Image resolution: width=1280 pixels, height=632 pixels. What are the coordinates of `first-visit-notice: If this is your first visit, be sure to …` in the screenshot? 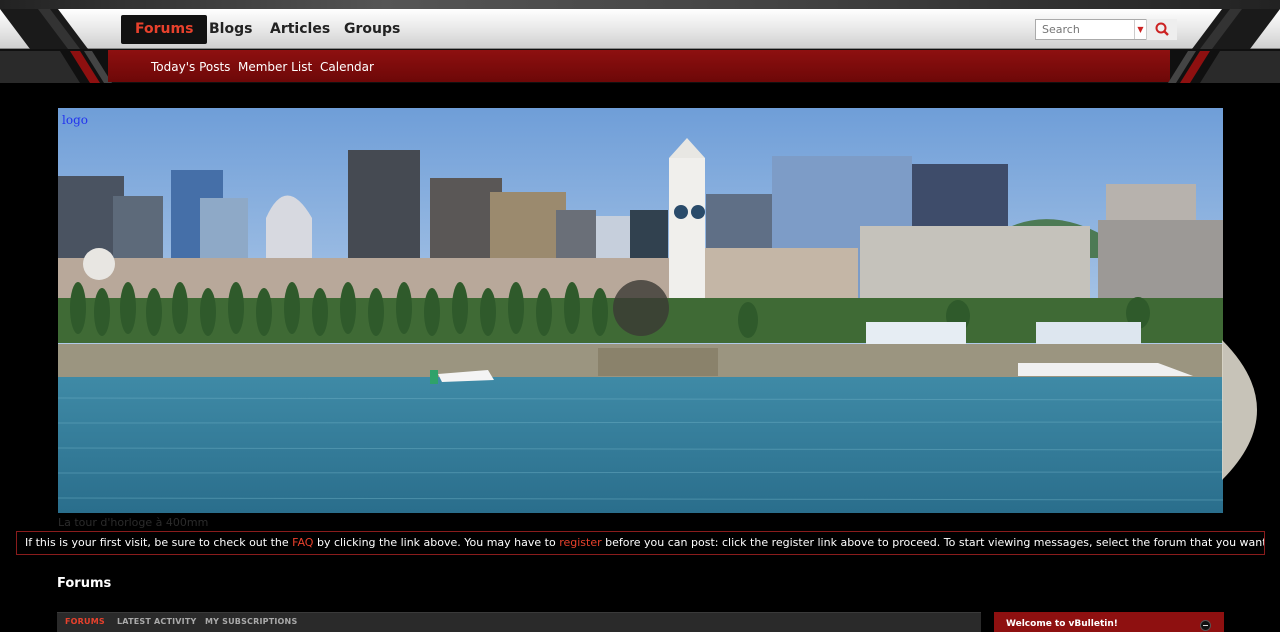 It's located at (640, 543).